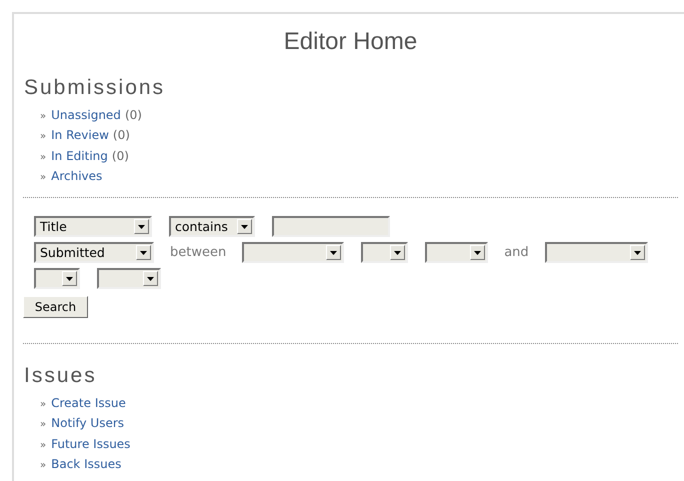 This screenshot has height=481, width=684. I want to click on nav-link: In Review, so click(80, 135).